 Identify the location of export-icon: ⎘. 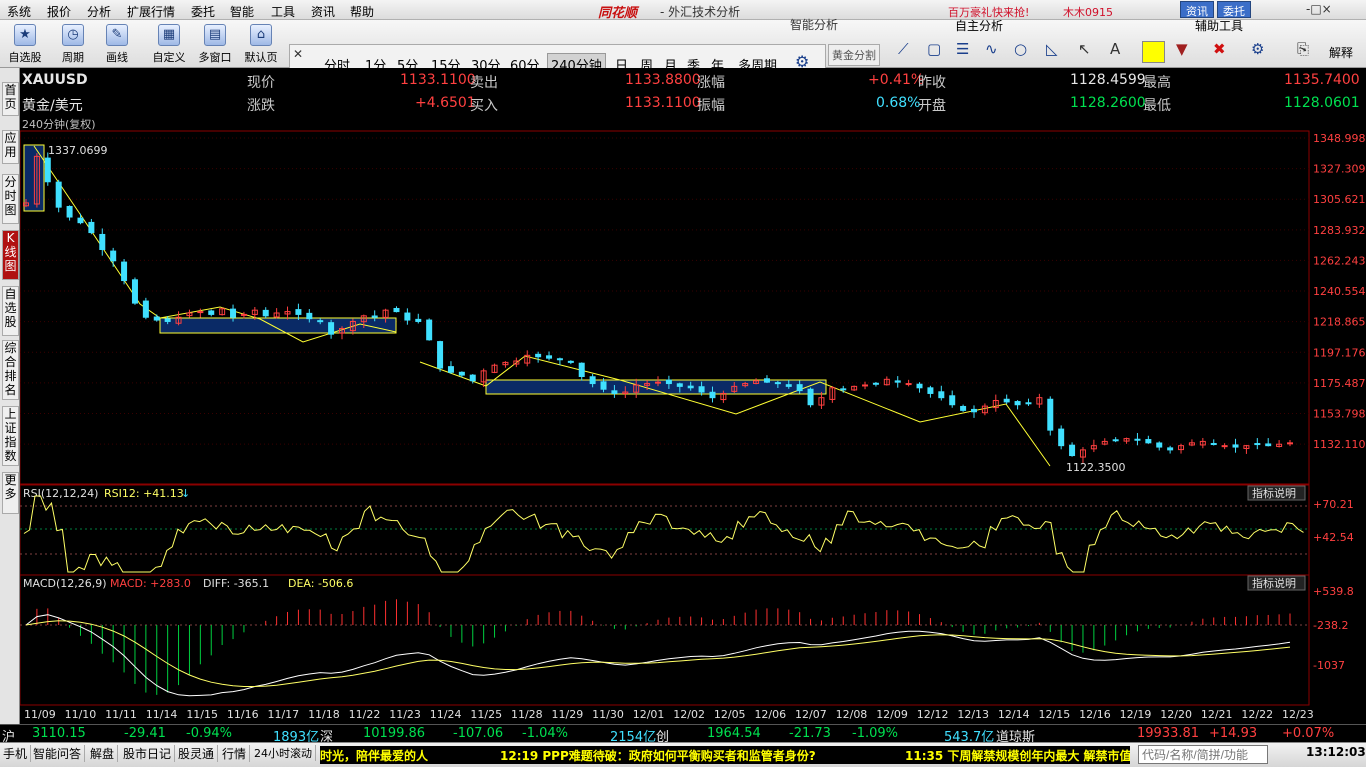
(1303, 49).